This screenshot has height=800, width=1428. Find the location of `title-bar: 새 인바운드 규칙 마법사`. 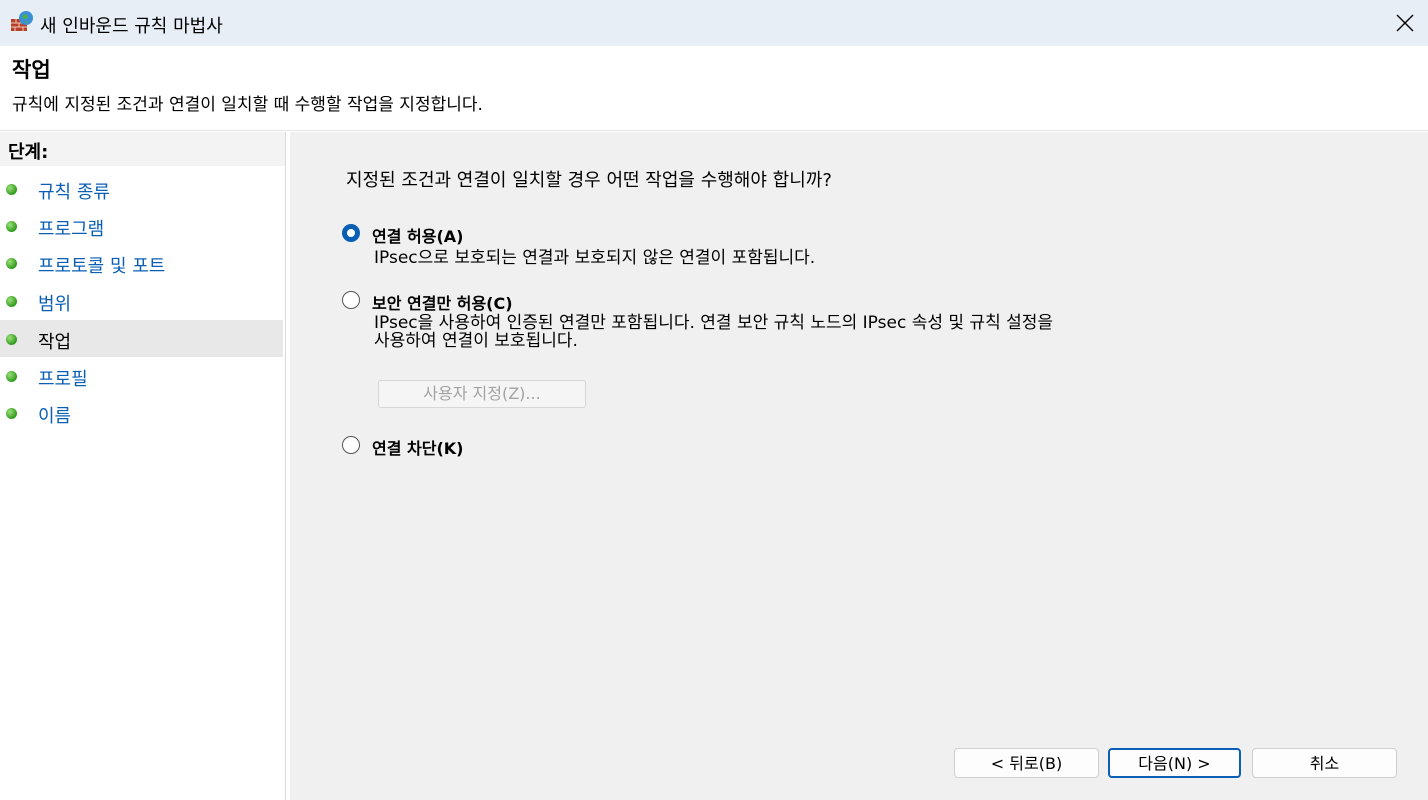

title-bar: 새 인바운드 규칙 마법사 is located at coordinates (714, 23).